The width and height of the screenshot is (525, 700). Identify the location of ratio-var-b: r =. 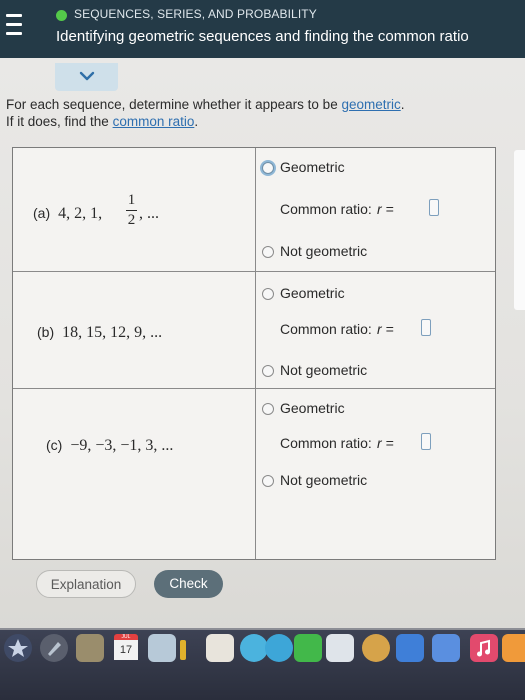
(385, 329).